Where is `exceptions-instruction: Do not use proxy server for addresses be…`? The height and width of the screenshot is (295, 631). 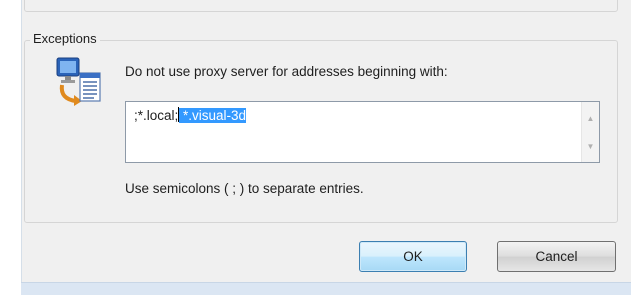
exceptions-instruction: Do not use proxy server for addresses be… is located at coordinates (286, 71).